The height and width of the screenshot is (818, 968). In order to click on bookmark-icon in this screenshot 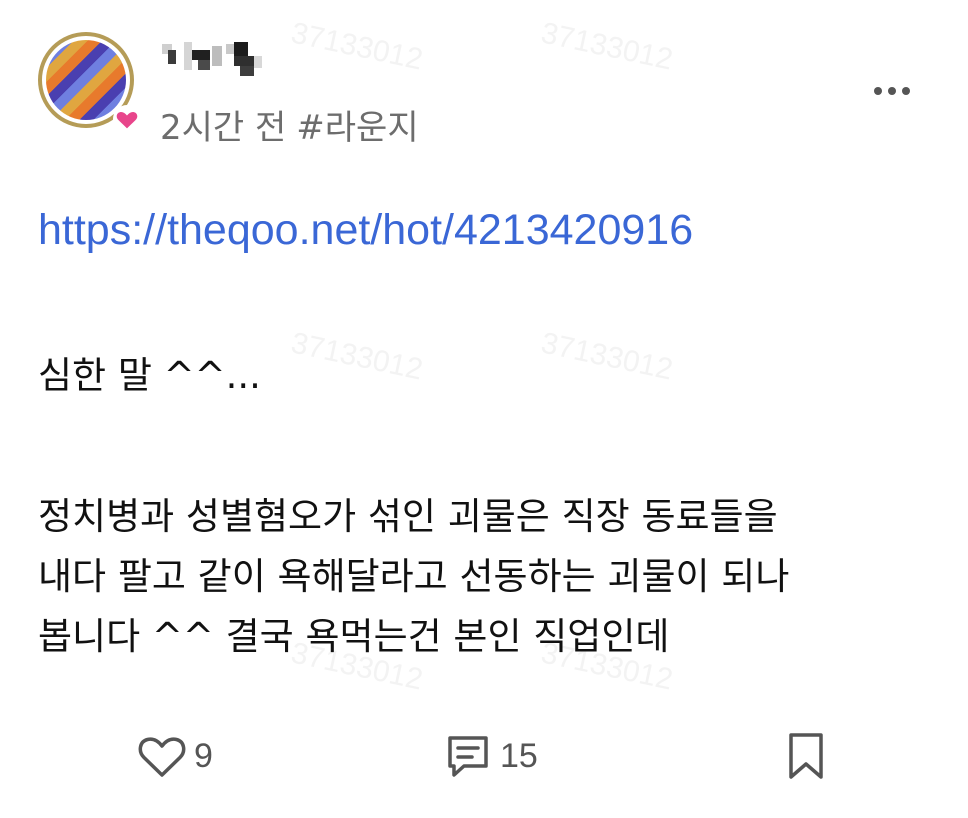, I will do `click(806, 756)`.